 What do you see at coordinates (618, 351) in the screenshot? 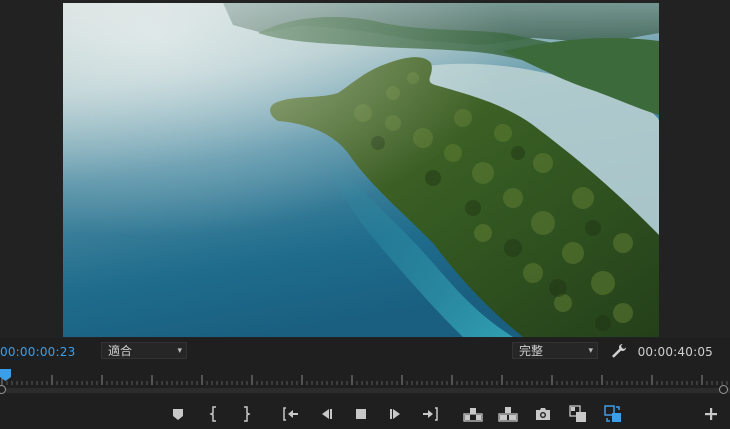
I see `settings-wrench-icon` at bounding box center [618, 351].